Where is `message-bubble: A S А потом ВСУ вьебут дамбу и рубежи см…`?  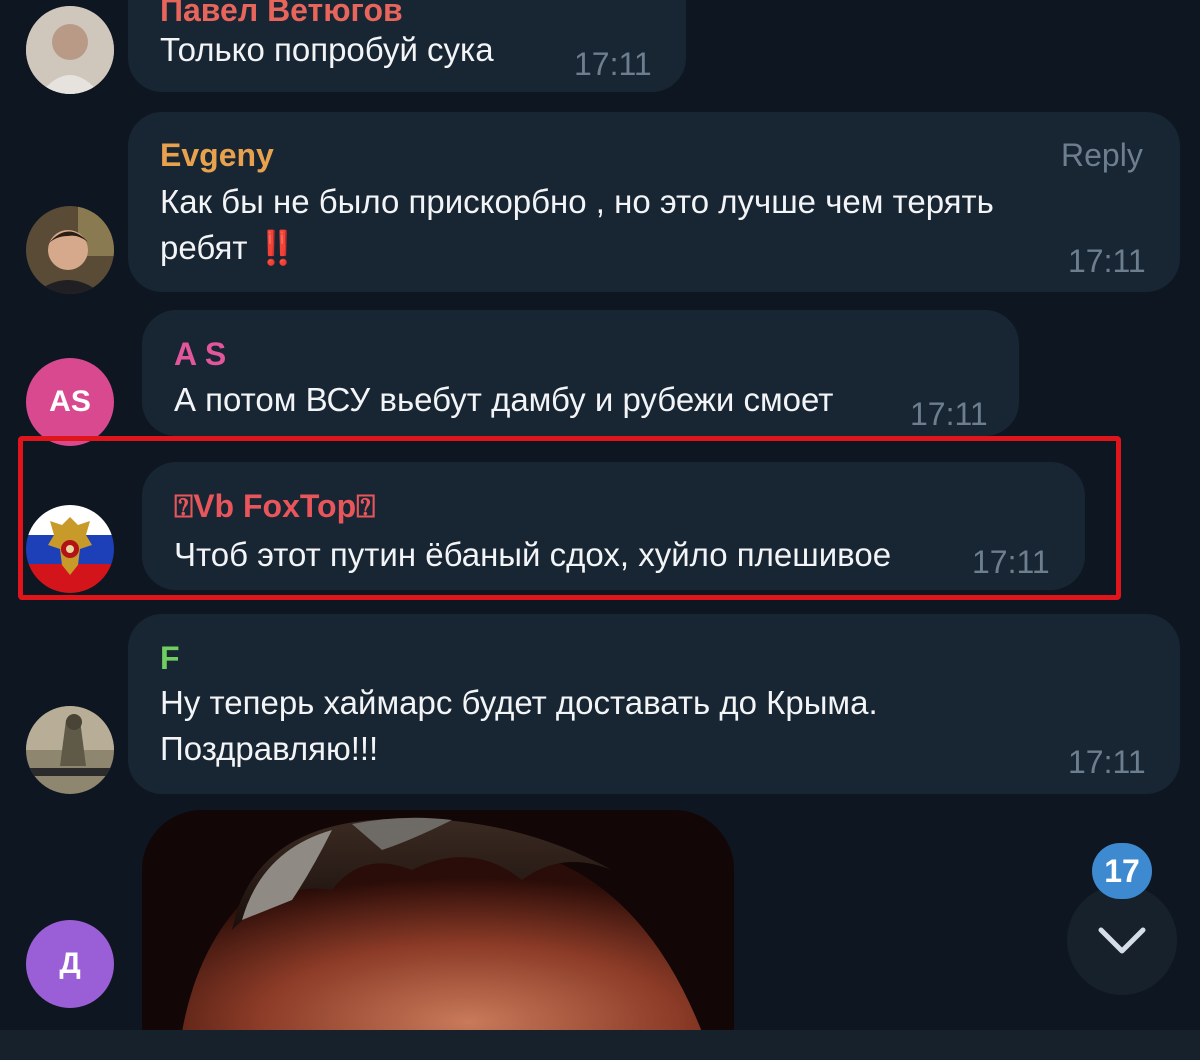 message-bubble: A S А потом ВСУ вьебут дамбу и рубежи см… is located at coordinates (580, 373).